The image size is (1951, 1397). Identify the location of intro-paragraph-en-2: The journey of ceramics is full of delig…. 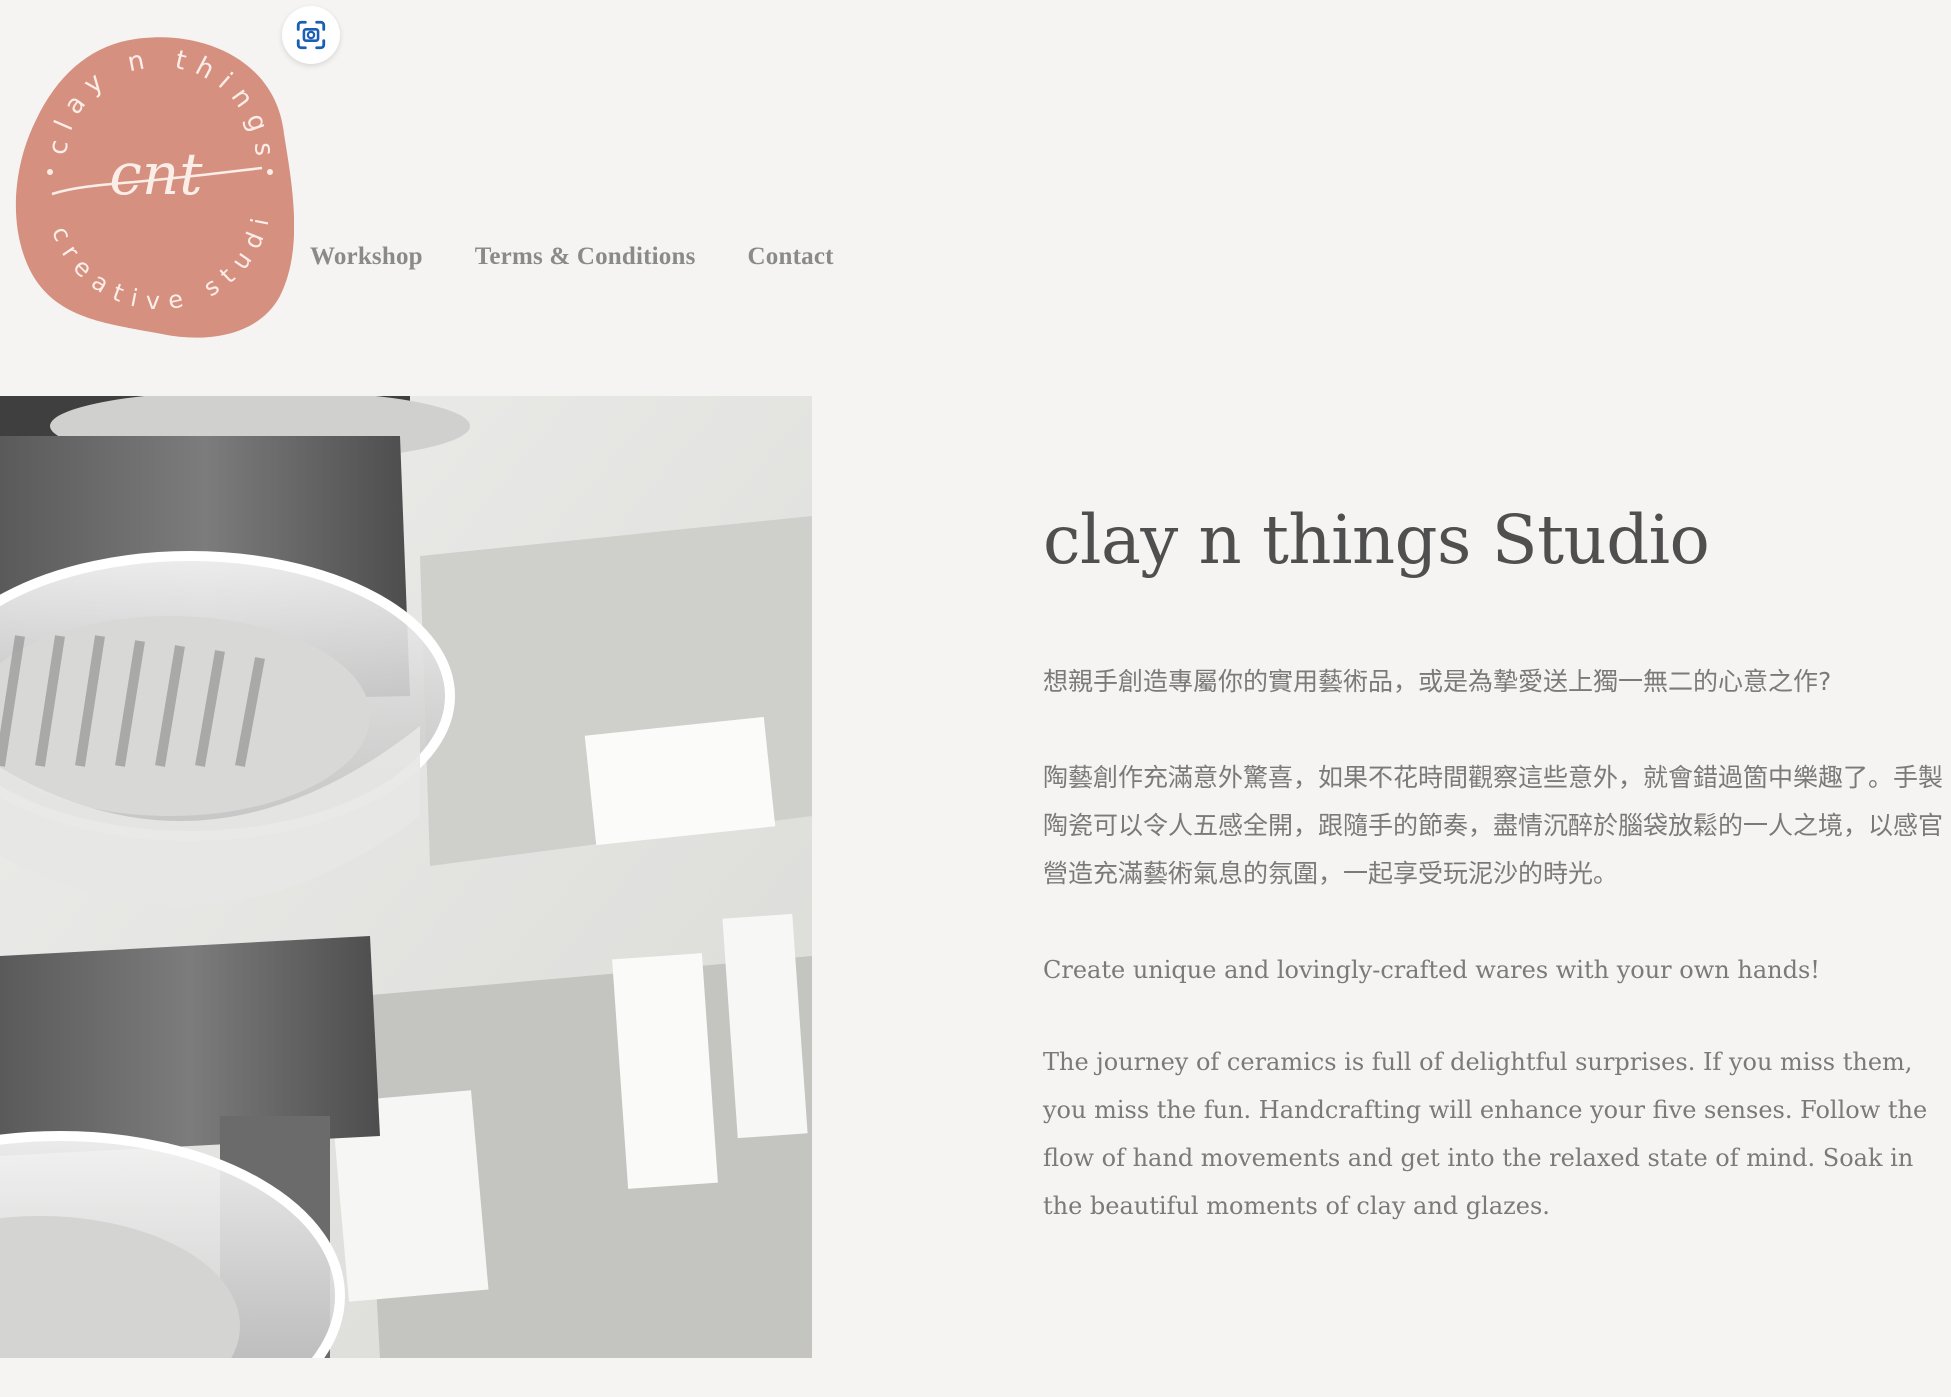
(1485, 1134).